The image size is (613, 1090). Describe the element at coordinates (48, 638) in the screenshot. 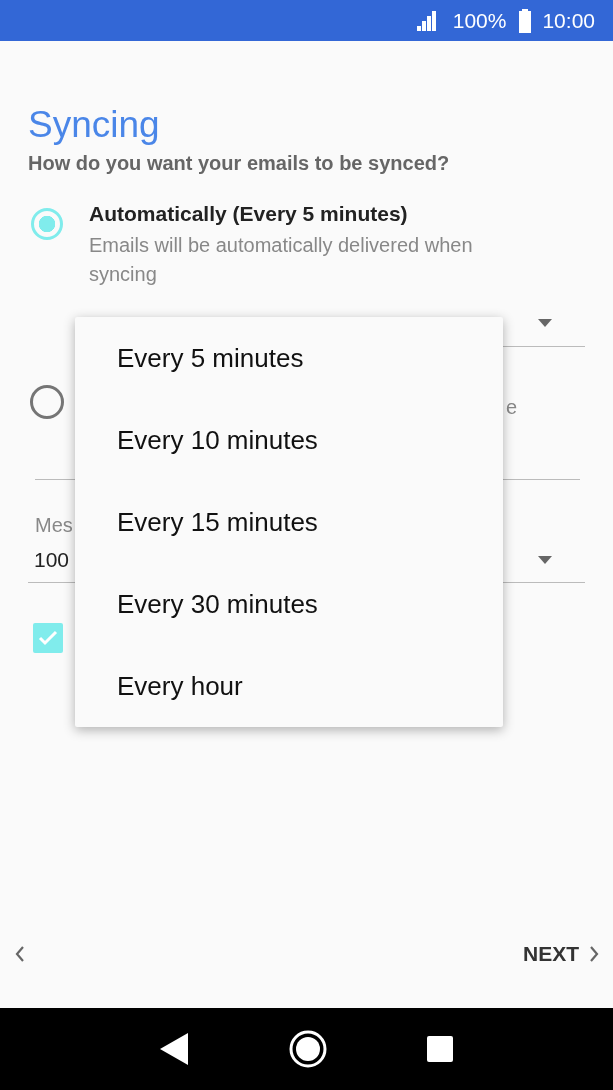

I see `checkbox` at that location.